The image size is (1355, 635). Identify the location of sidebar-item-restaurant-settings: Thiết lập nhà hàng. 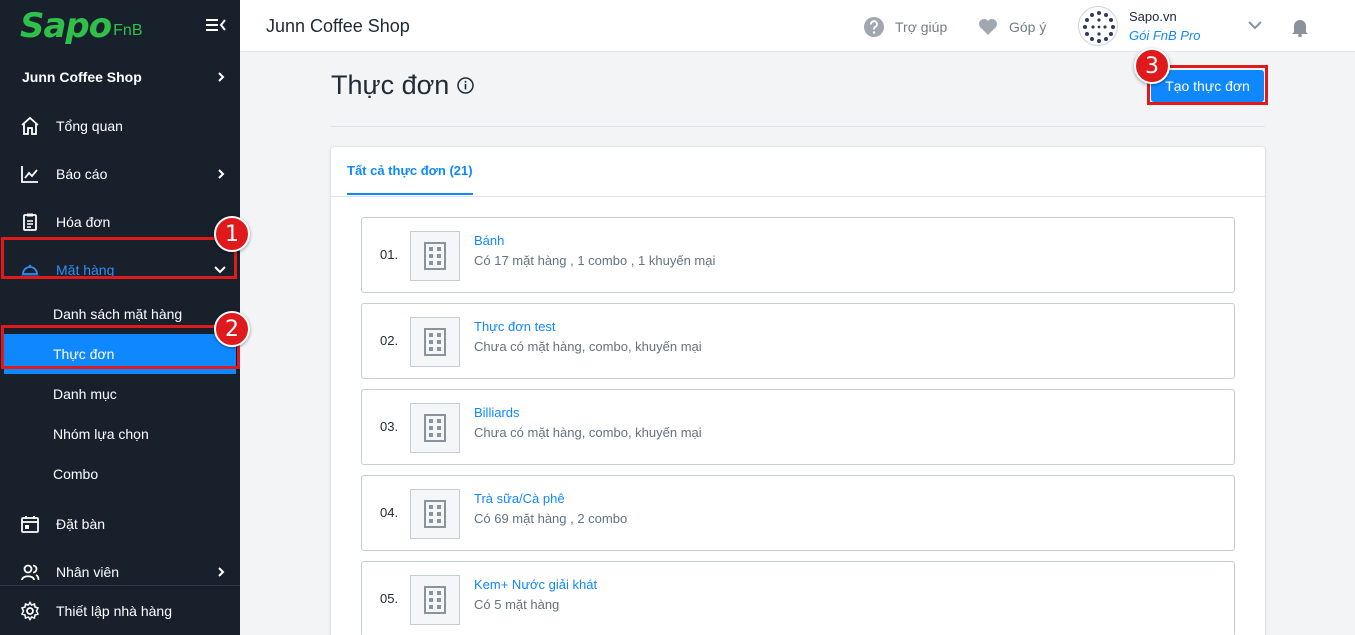
(120, 610).